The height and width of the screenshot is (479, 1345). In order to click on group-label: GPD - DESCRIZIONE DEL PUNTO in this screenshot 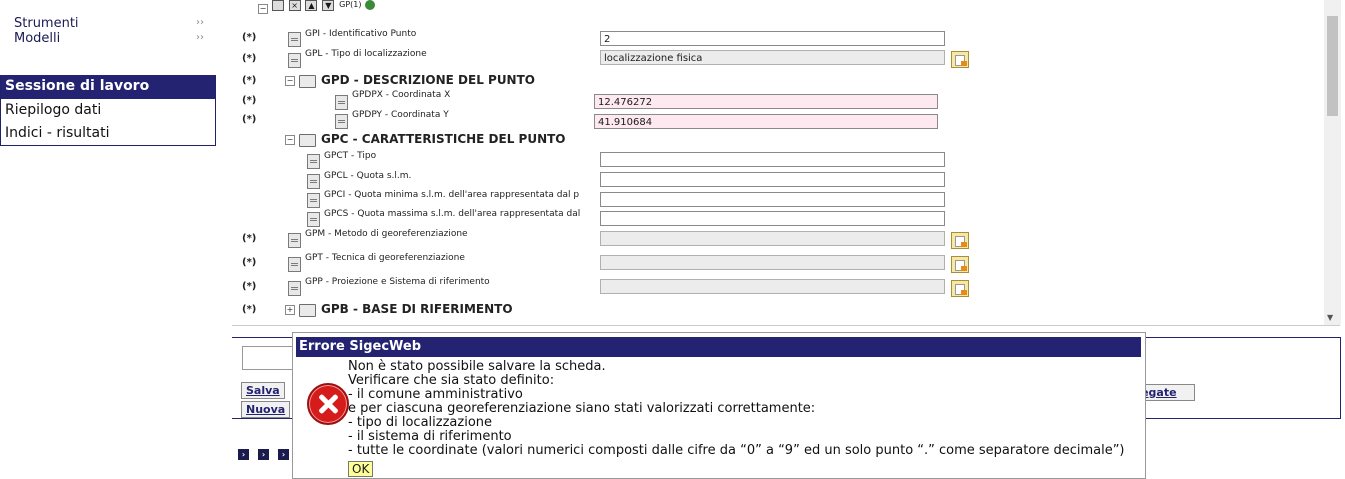, I will do `click(428, 80)`.